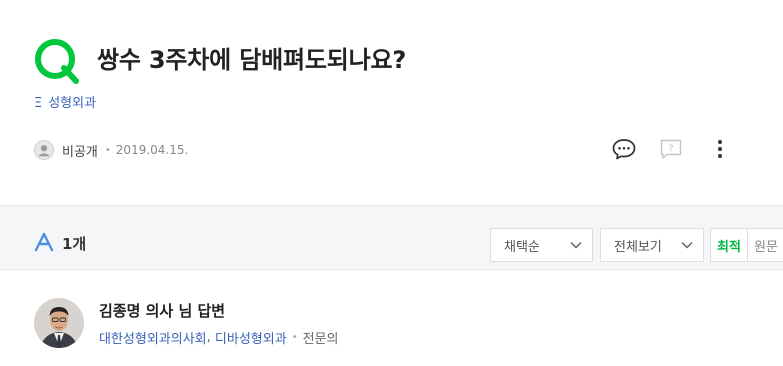 This screenshot has width=783, height=366. What do you see at coordinates (320, 339) in the screenshot?
I see `answerer-role: 전문의` at bounding box center [320, 339].